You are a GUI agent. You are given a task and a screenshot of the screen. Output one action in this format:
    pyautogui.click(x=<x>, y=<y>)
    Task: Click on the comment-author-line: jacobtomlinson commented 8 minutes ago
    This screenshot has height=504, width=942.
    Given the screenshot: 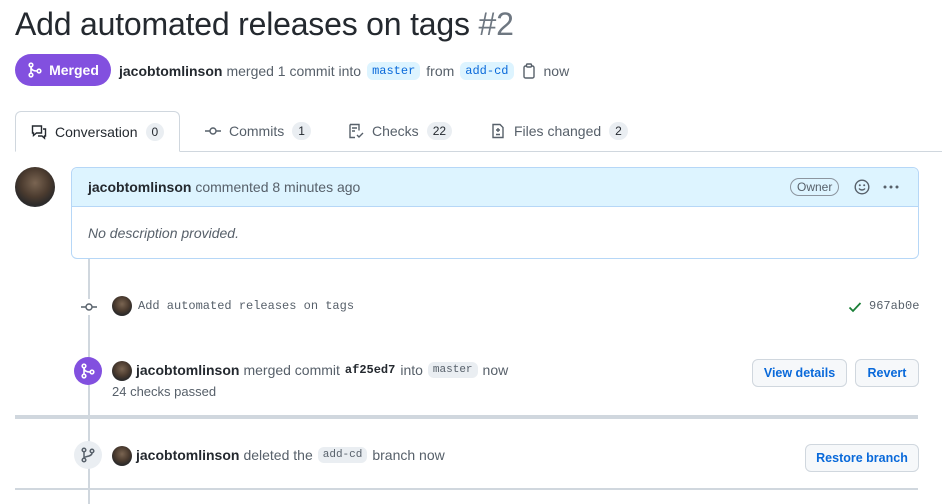 What is the action you would take?
    pyautogui.click(x=224, y=187)
    